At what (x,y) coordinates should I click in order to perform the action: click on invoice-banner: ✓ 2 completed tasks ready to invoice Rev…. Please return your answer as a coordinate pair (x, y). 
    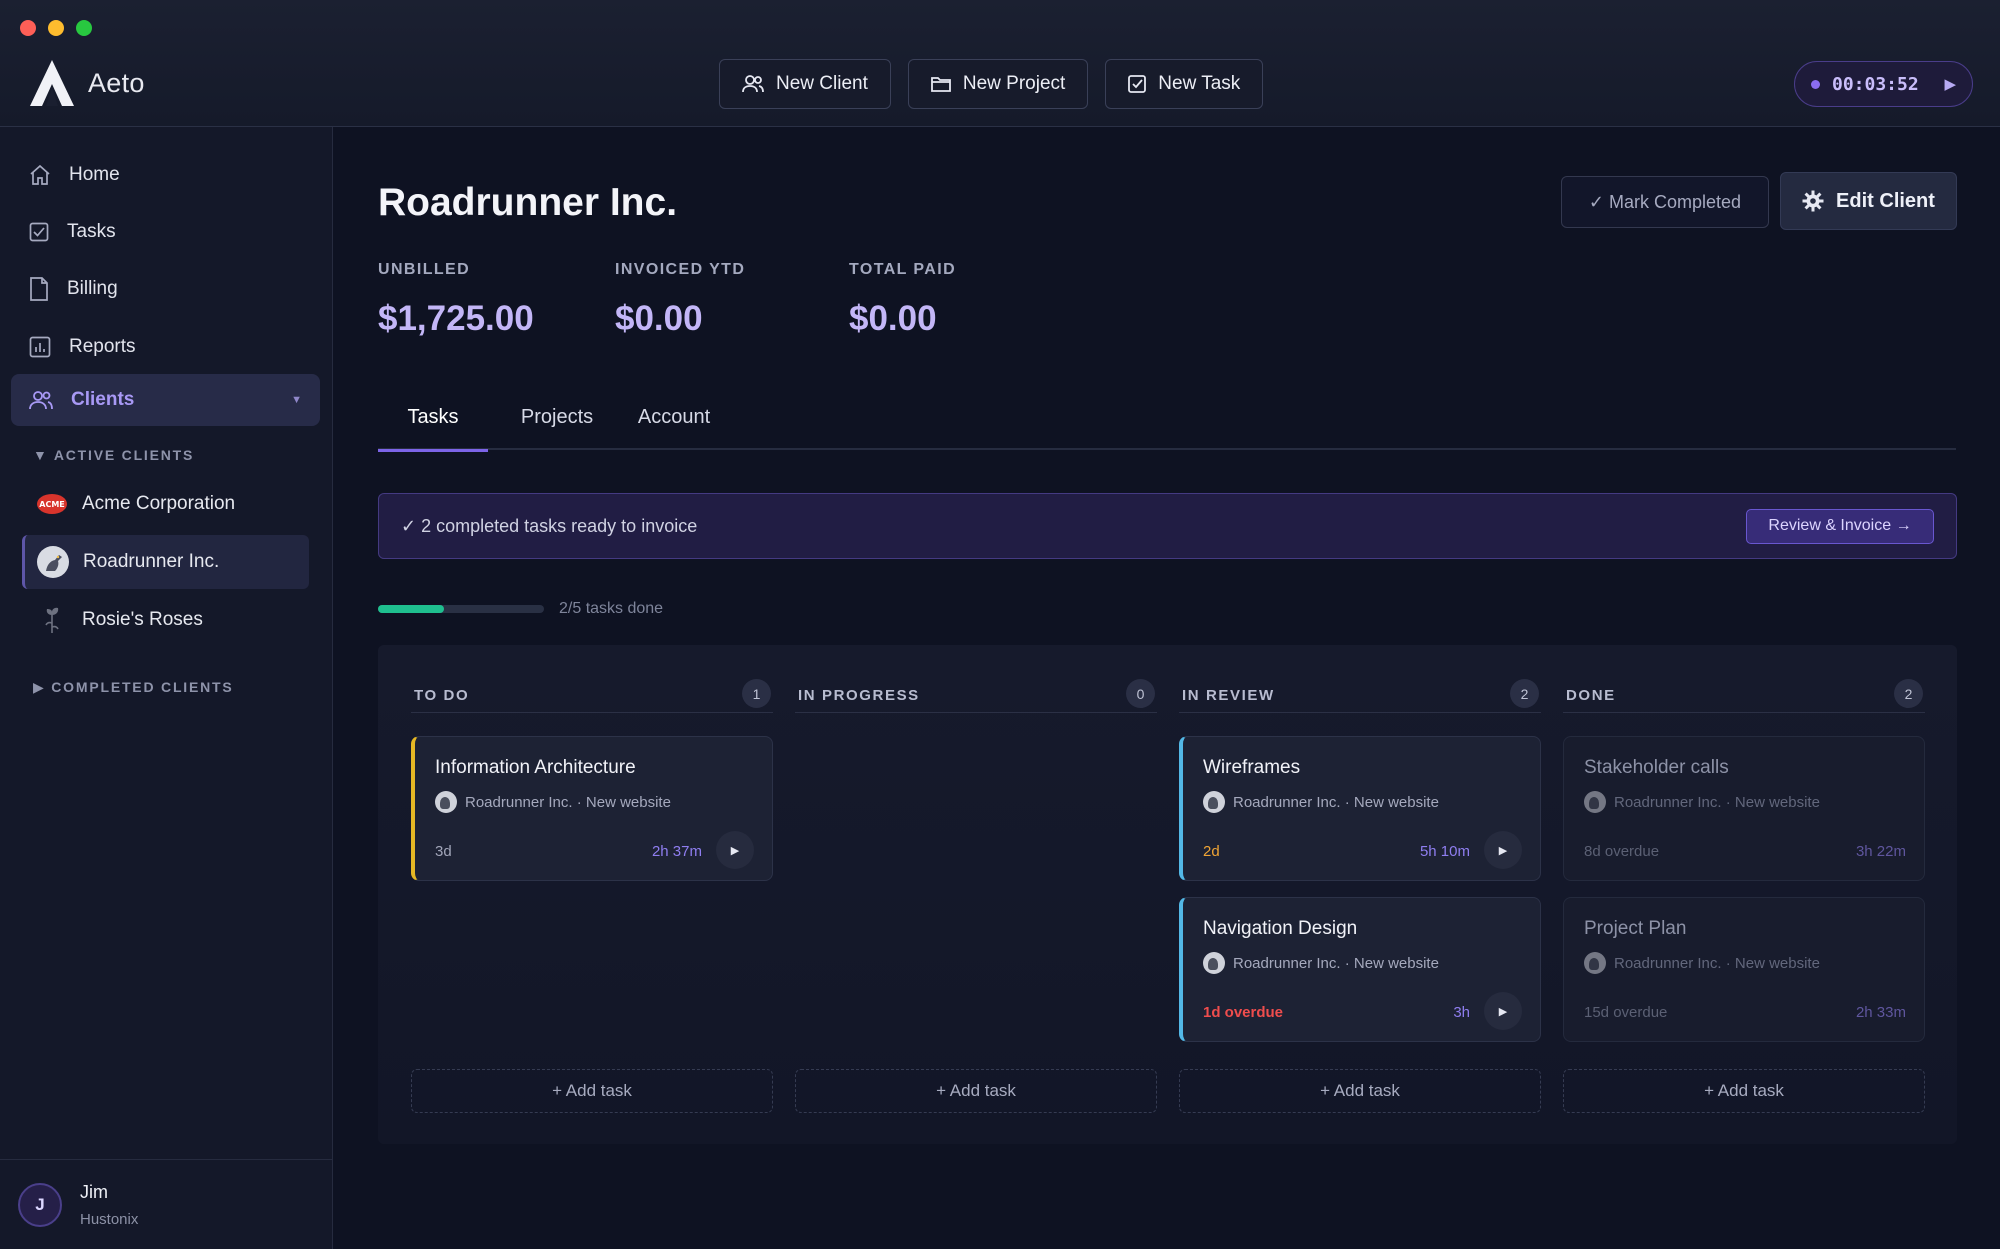
    Looking at the image, I should click on (1167, 526).